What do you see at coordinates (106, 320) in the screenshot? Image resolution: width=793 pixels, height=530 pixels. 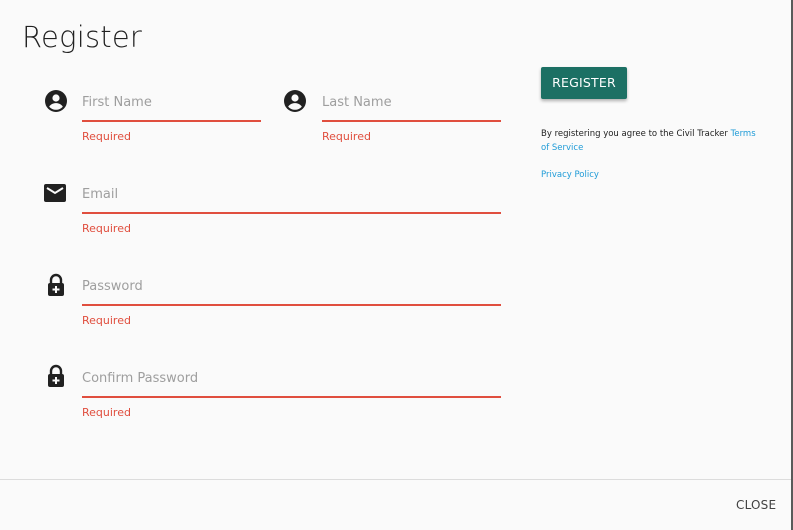 I see `password-error: Required` at bounding box center [106, 320].